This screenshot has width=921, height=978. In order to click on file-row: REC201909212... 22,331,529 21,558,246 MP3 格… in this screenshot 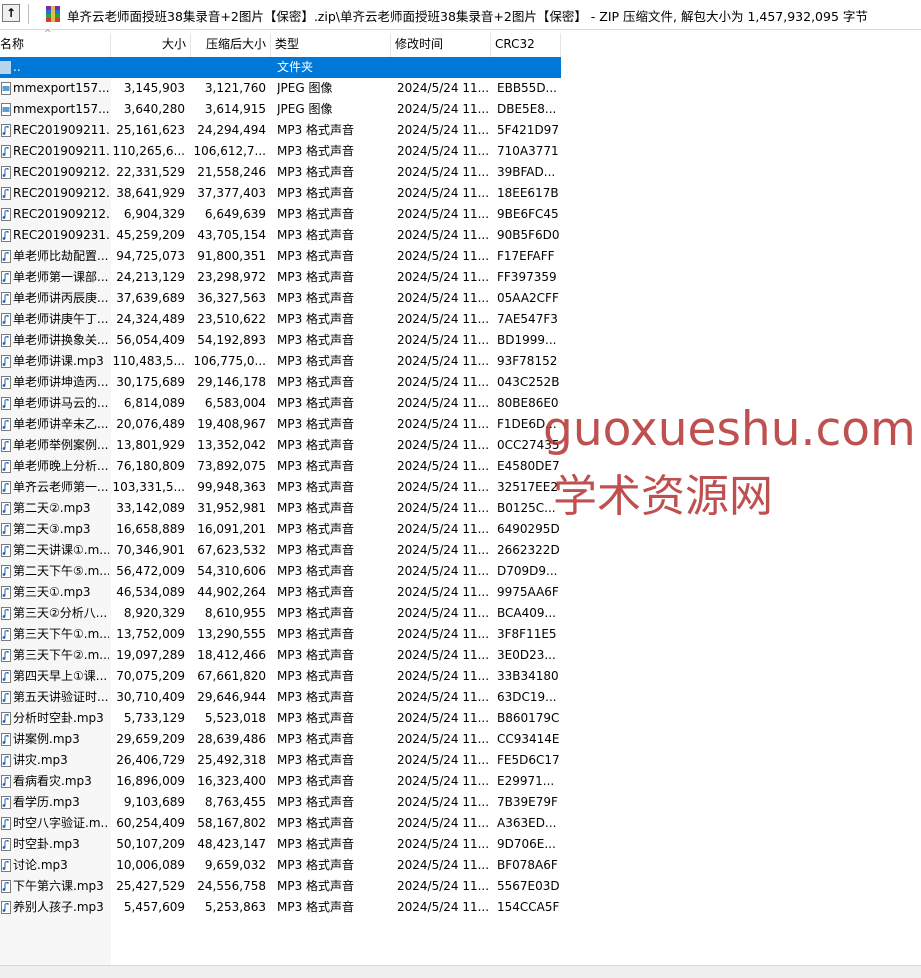, I will do `click(280, 172)`.